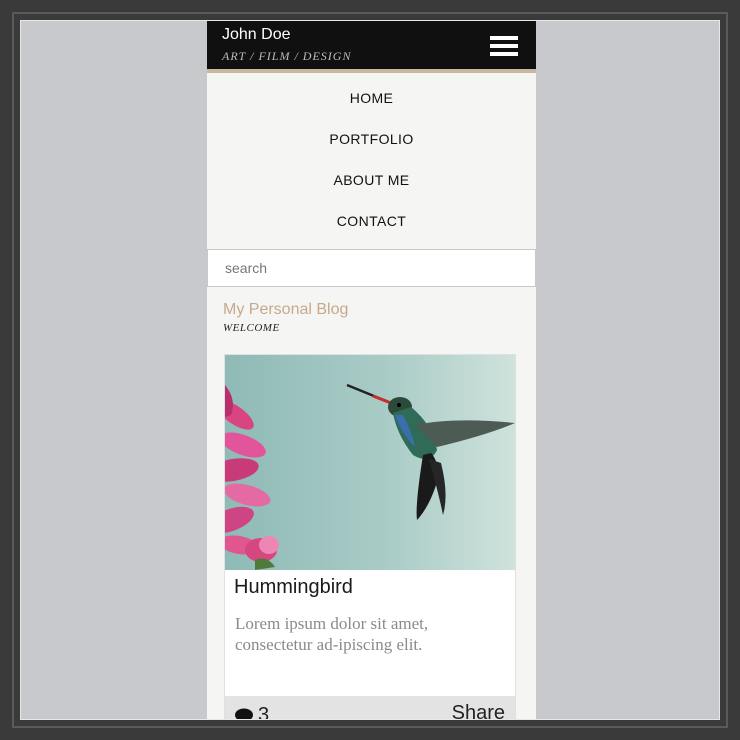 The width and height of the screenshot is (740, 740). I want to click on blog-subtitle: WELCOME, so click(251, 328).